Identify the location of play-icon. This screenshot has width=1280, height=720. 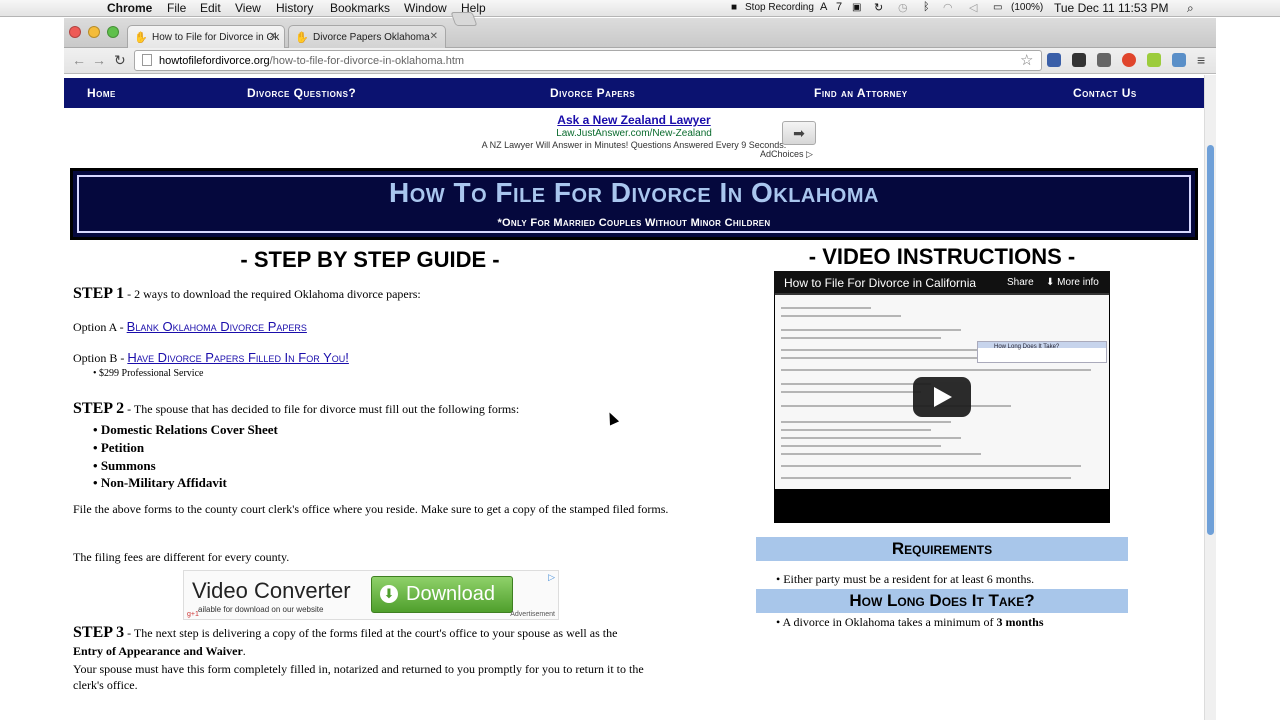
(943, 397).